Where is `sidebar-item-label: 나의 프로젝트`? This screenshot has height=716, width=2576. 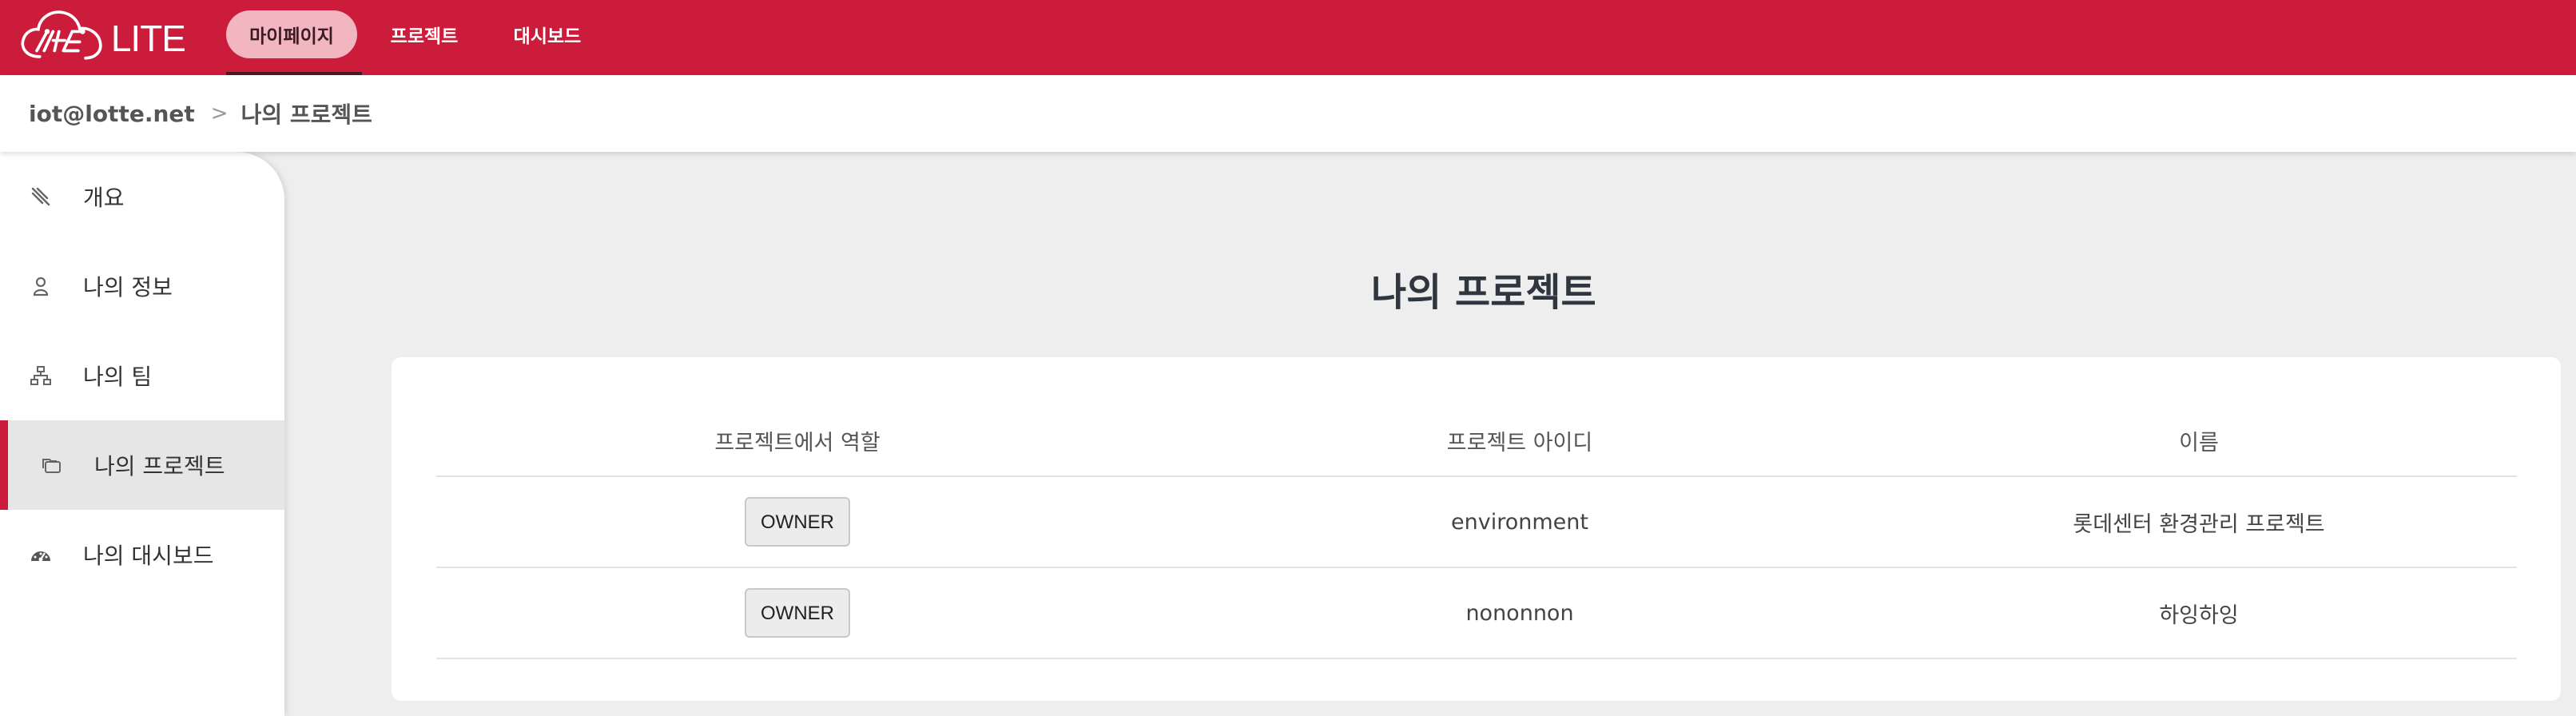 sidebar-item-label: 나의 프로젝트 is located at coordinates (159, 466).